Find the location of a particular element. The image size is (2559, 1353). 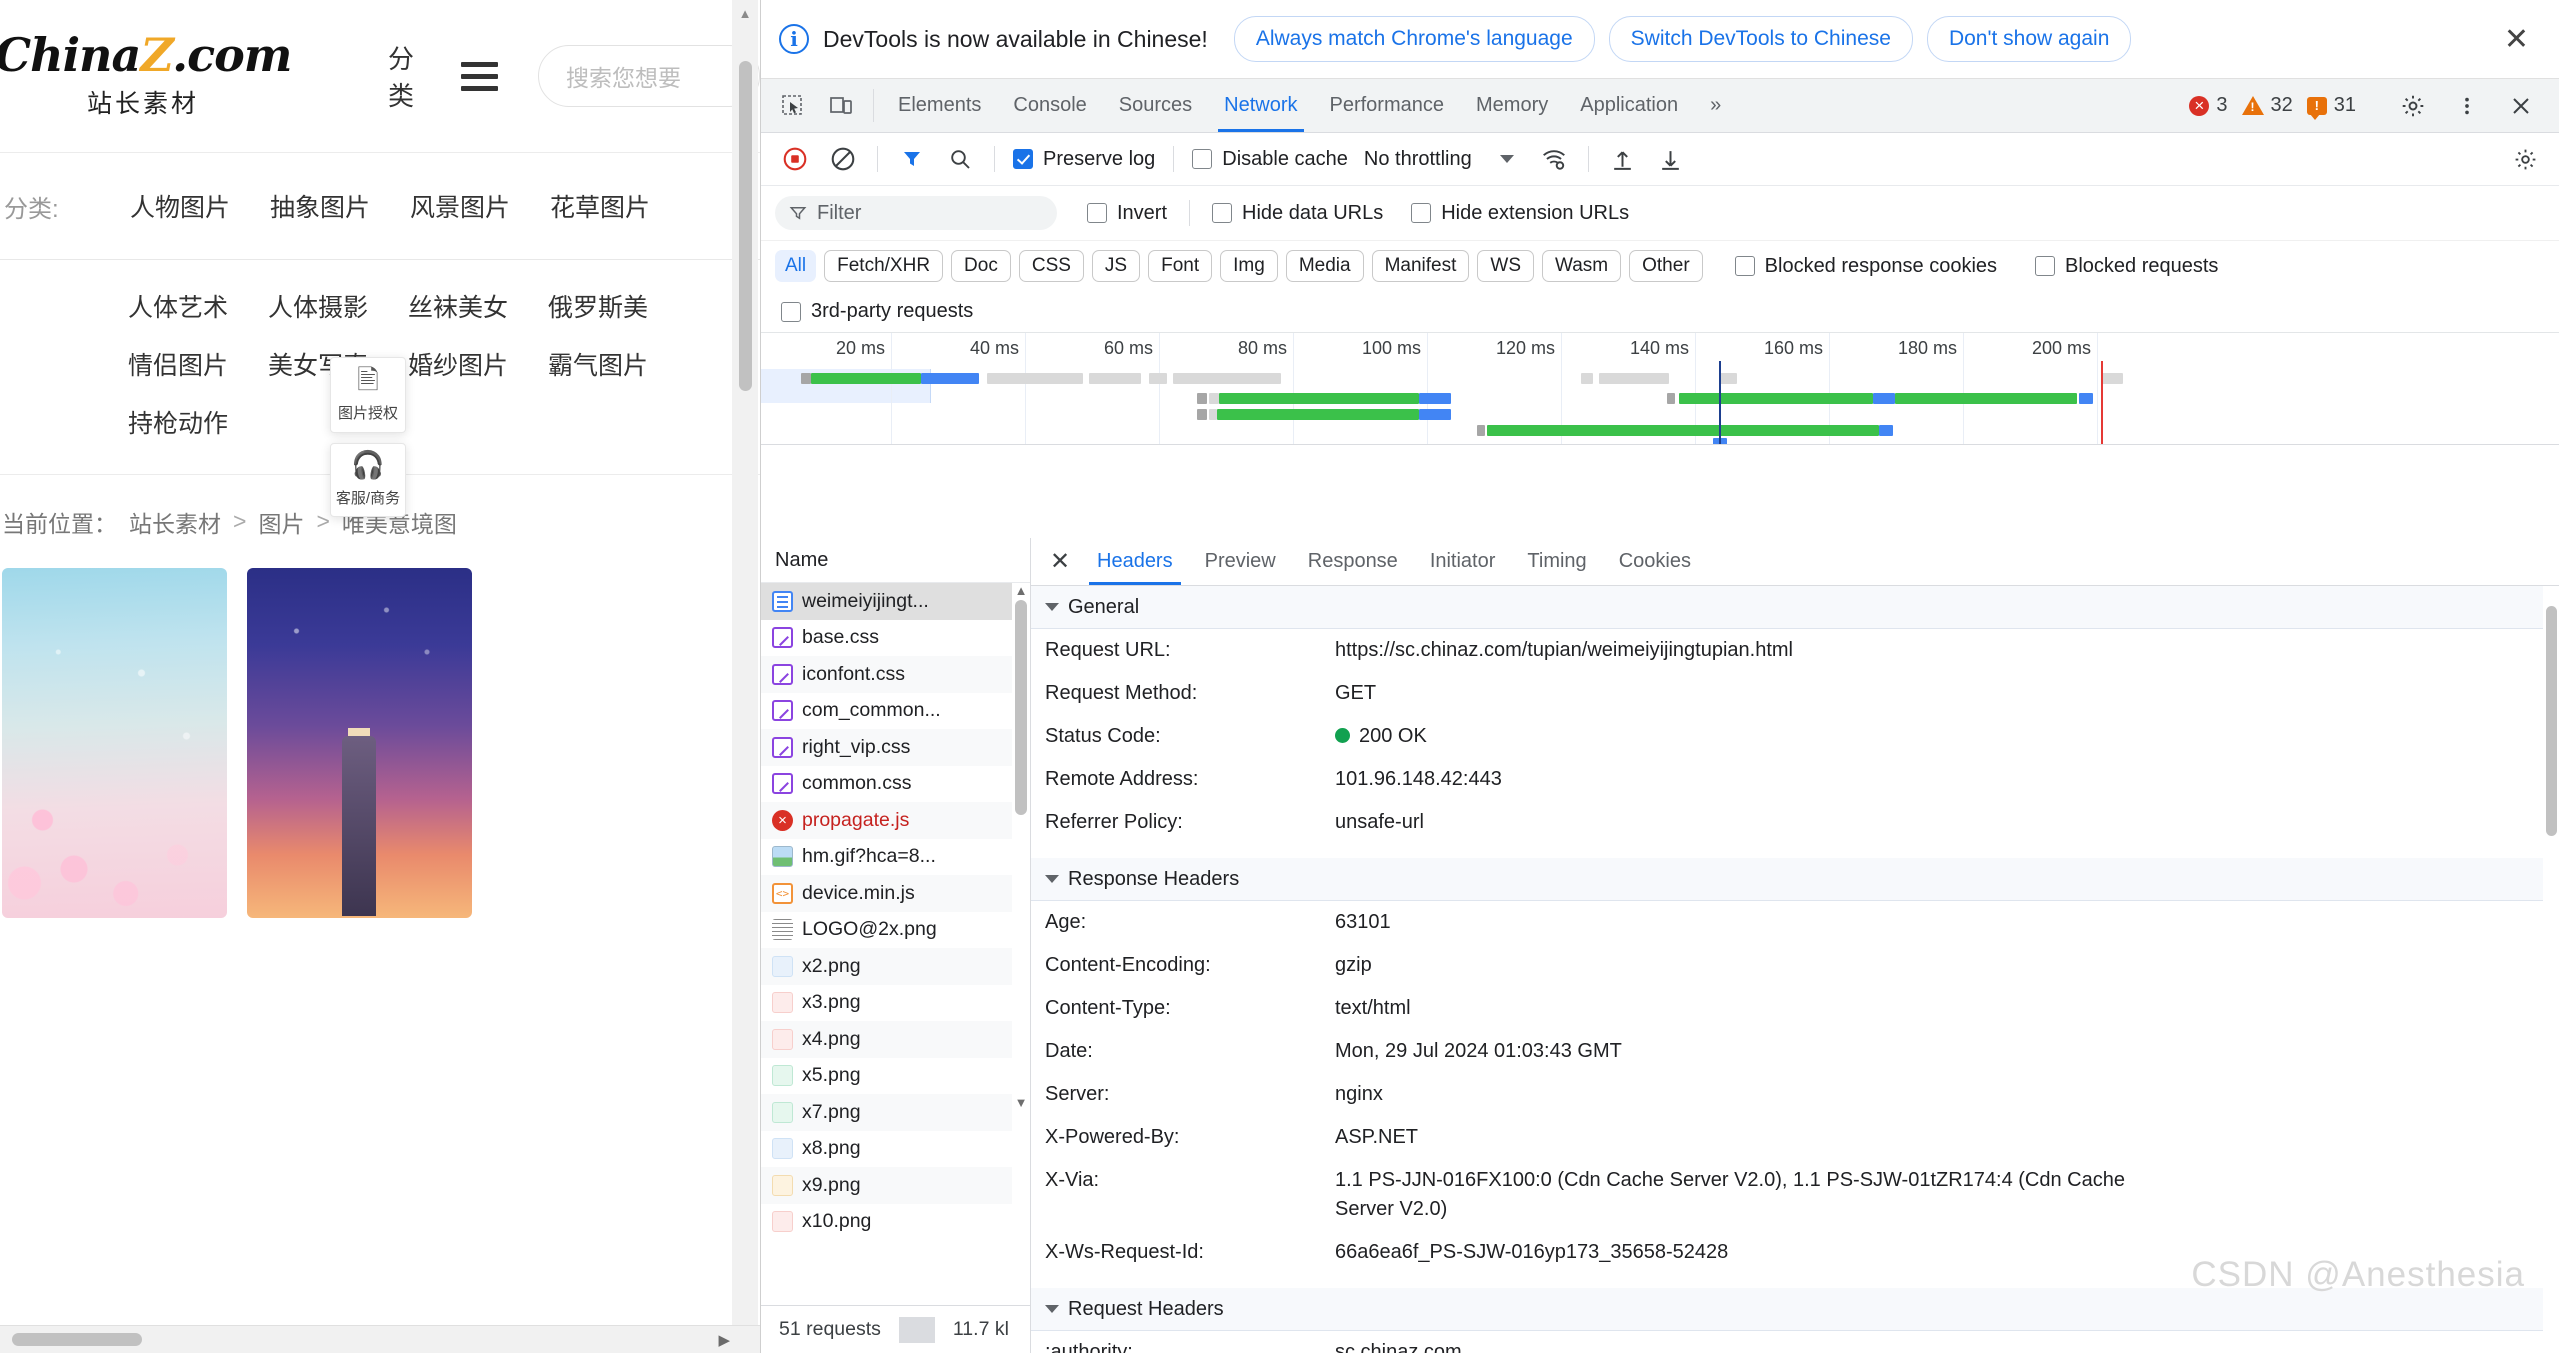

table-row: x3.png is located at coordinates (895, 1003).